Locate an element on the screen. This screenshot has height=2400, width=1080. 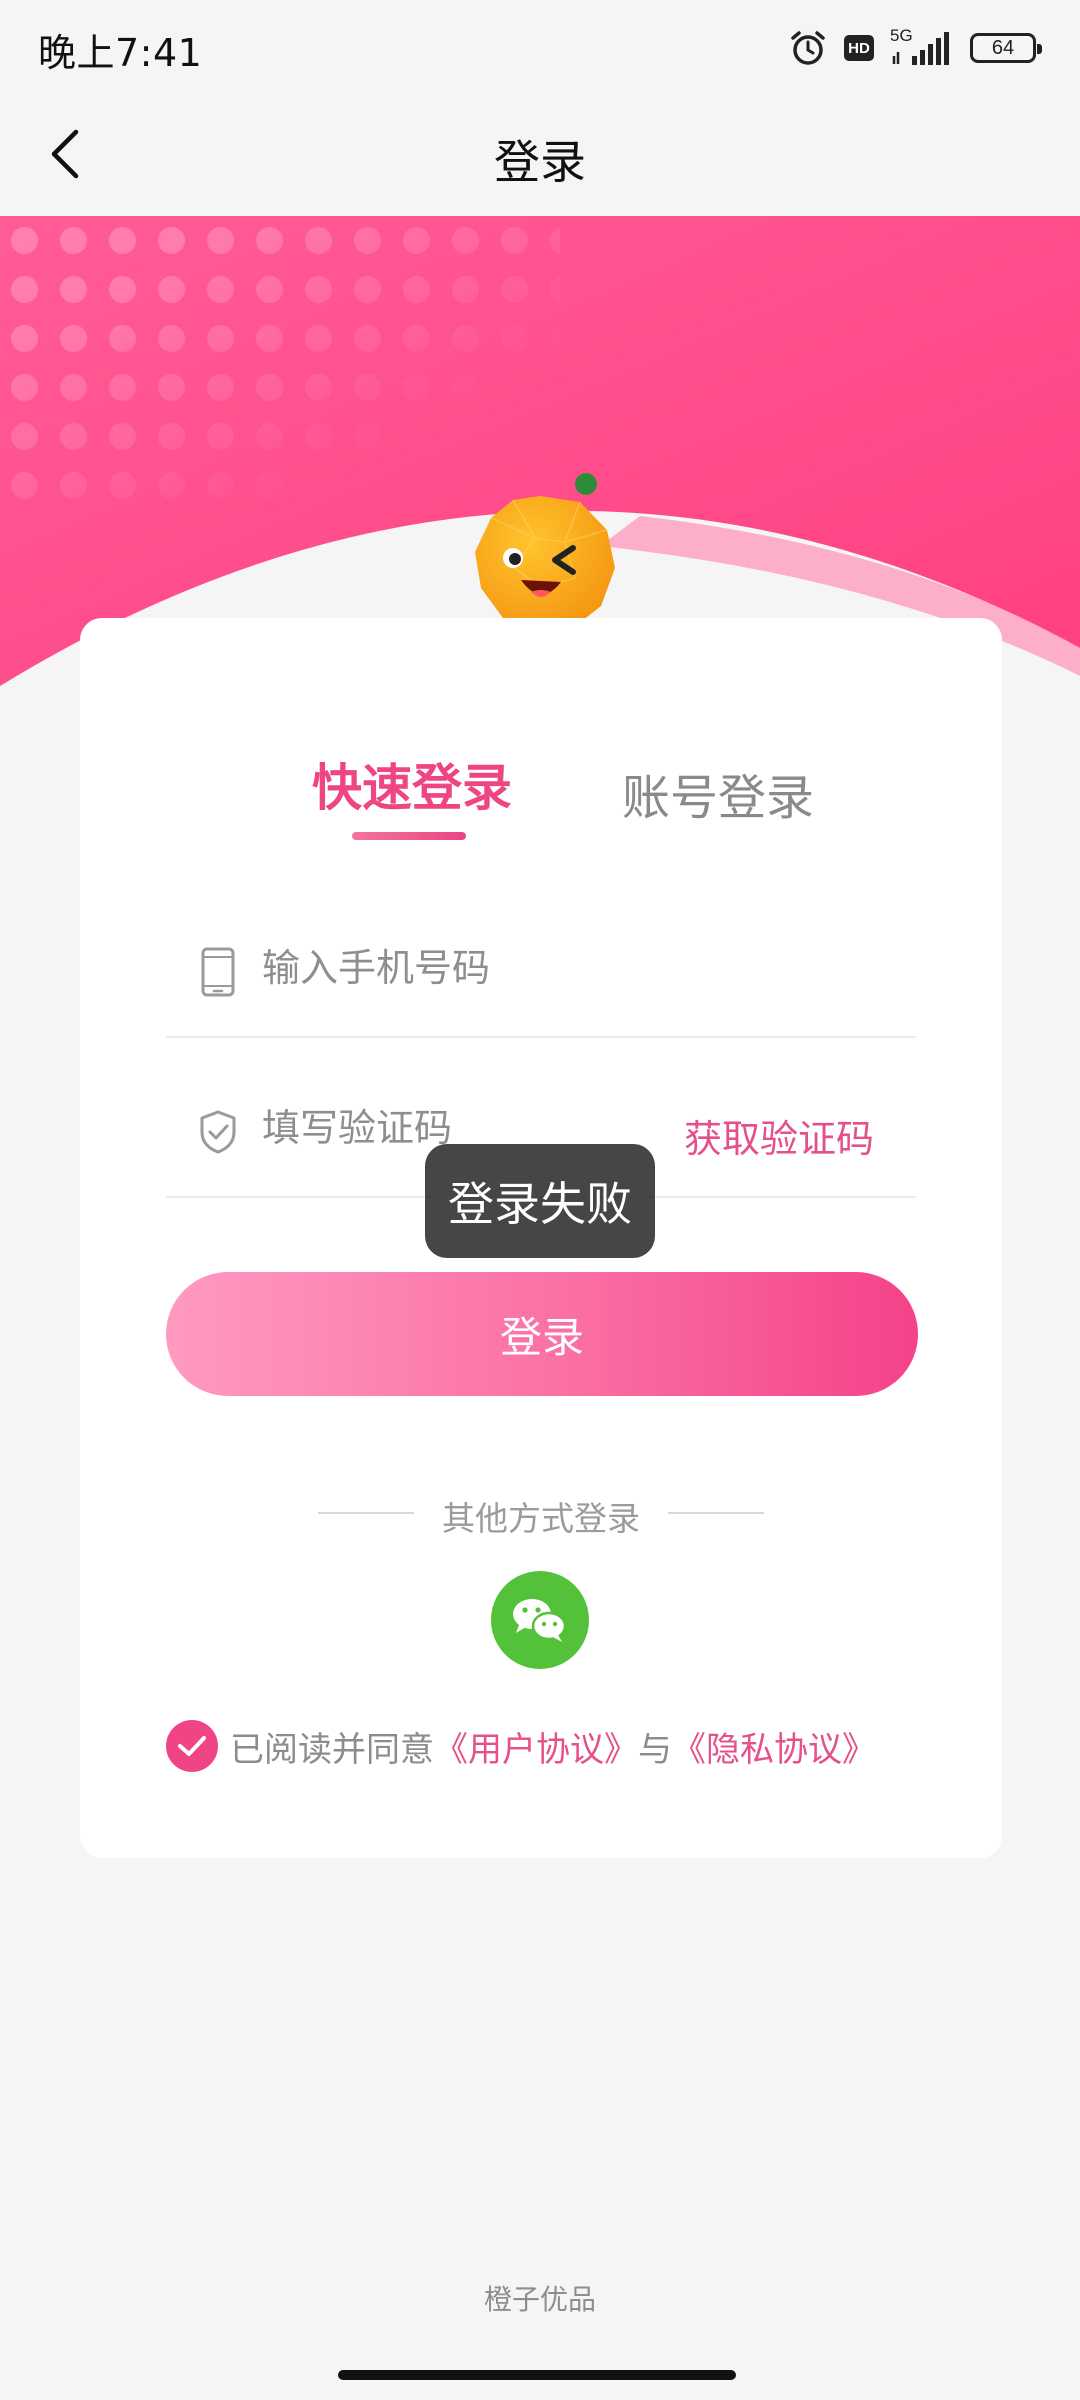
user-agreement-link: 《用户协议》 is located at coordinates (536, 1746).